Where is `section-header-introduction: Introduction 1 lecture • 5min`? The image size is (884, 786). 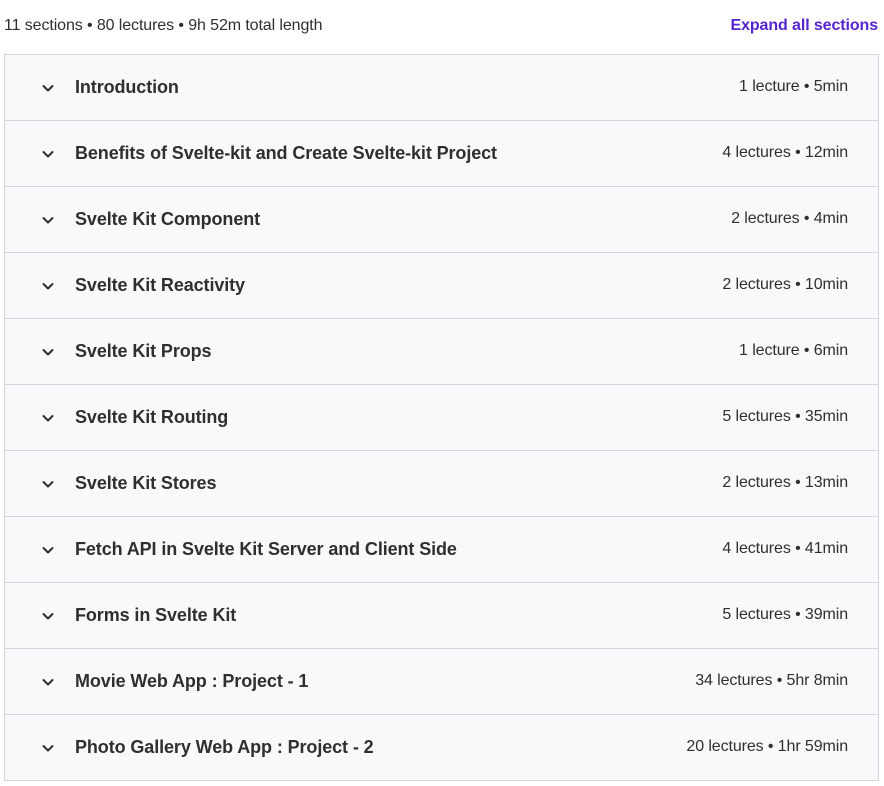 section-header-introduction: Introduction 1 lecture • 5min is located at coordinates (441, 88).